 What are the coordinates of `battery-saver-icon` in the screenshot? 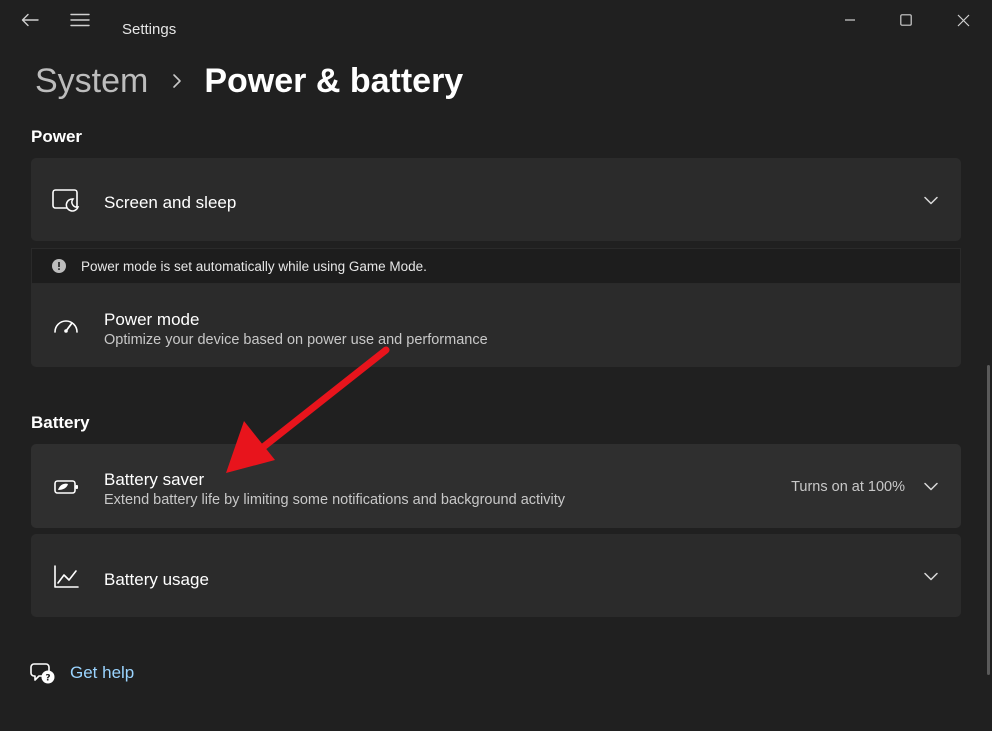 It's located at (66, 487).